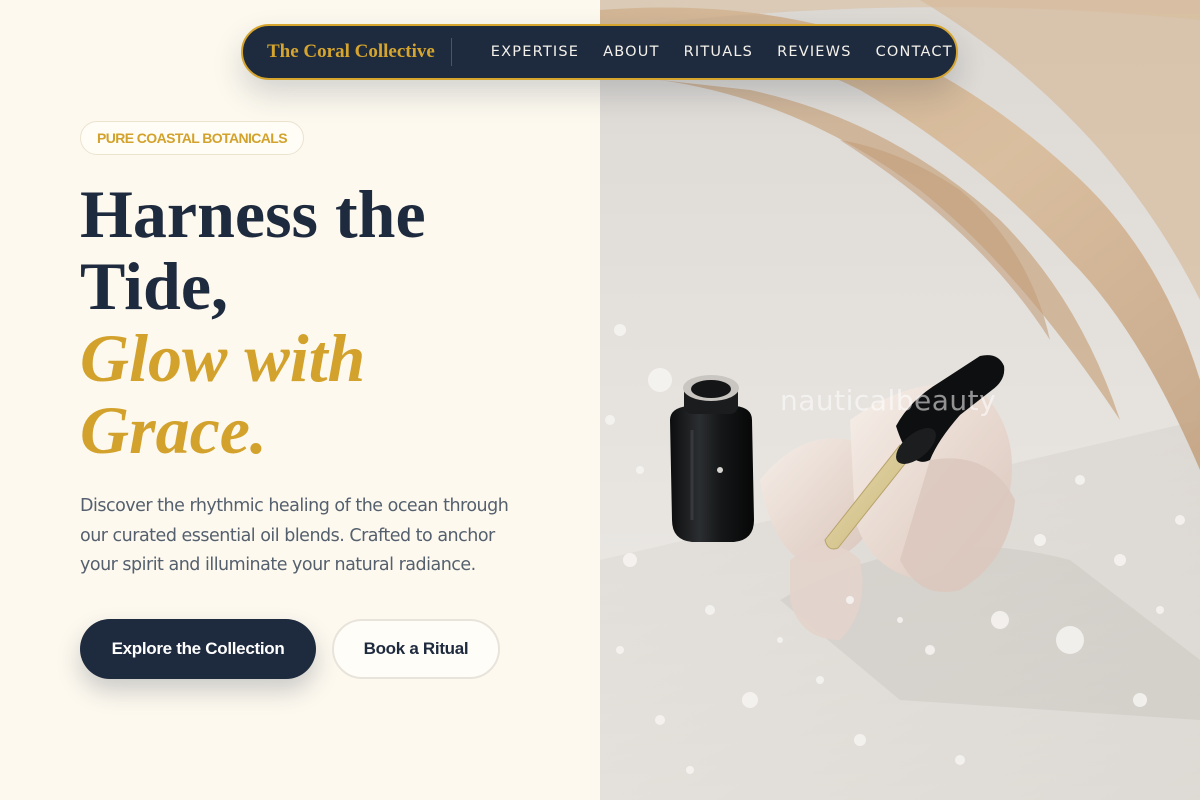  What do you see at coordinates (712, 458) in the screenshot?
I see `amber-black-bottle` at bounding box center [712, 458].